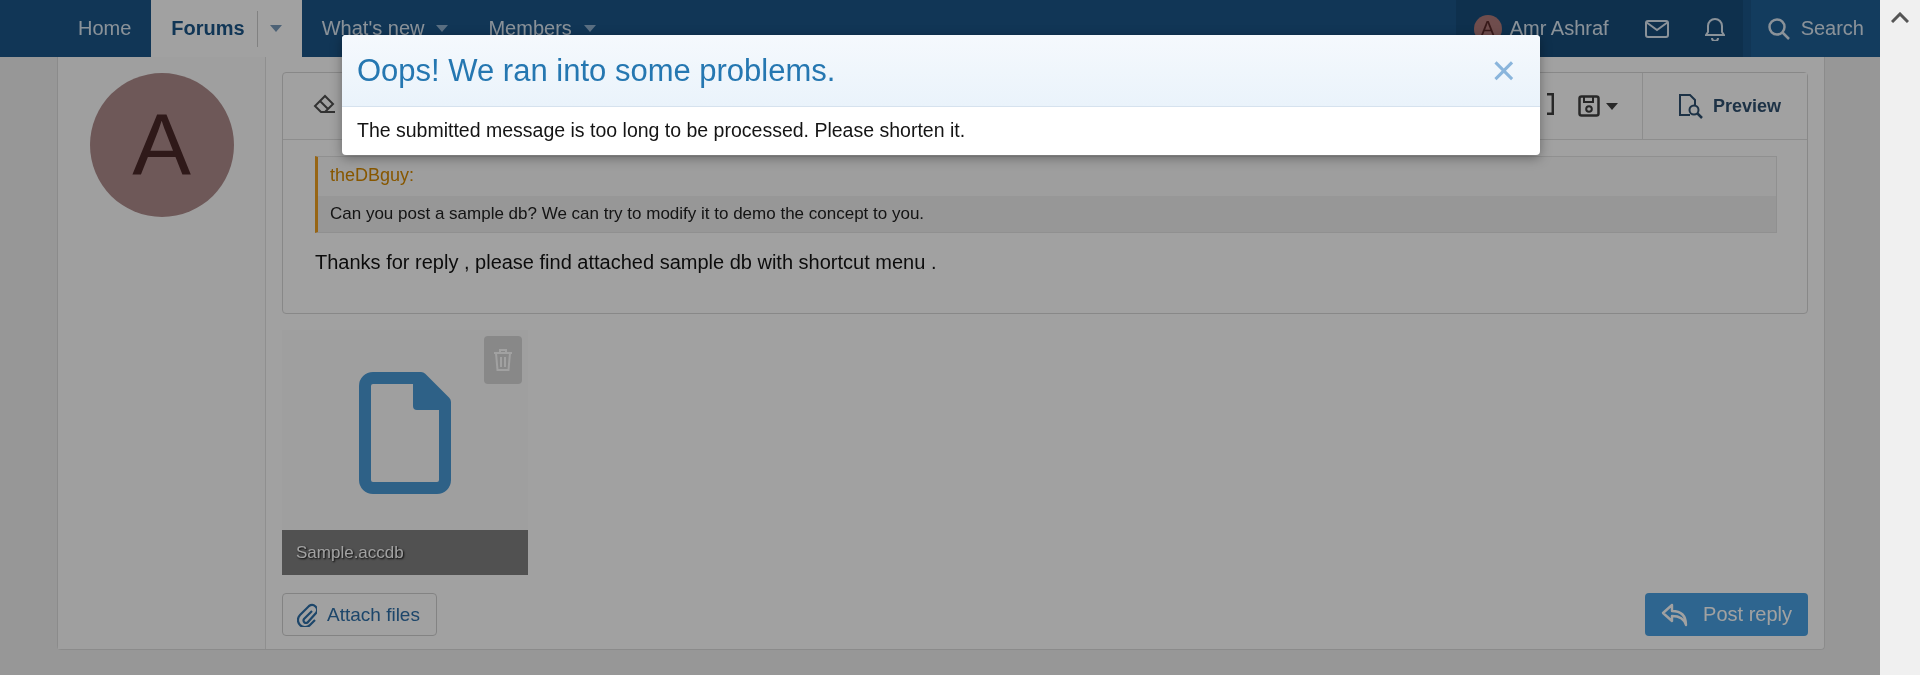 The image size is (1920, 675). Describe the element at coordinates (1689, 106) in the screenshot. I see `document-search-icon` at that location.